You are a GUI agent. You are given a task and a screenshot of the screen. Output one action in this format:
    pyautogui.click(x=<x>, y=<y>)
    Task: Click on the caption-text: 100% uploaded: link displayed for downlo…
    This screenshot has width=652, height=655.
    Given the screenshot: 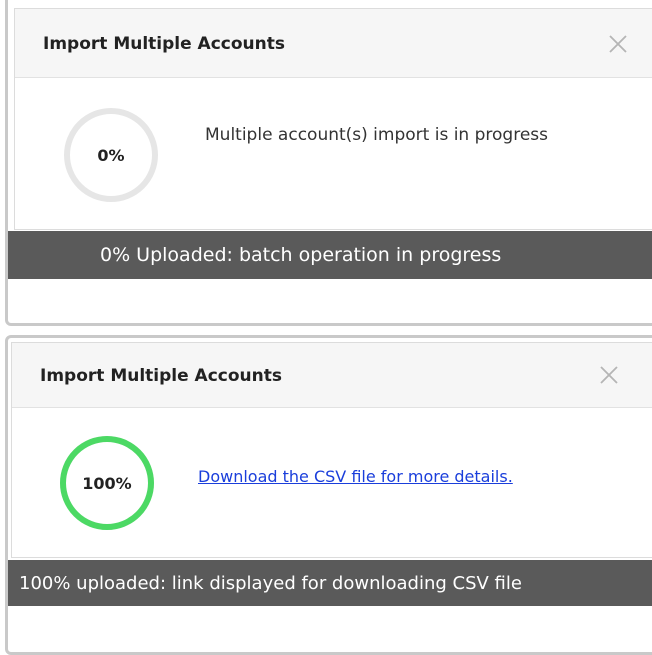 What is the action you would take?
    pyautogui.click(x=270, y=583)
    